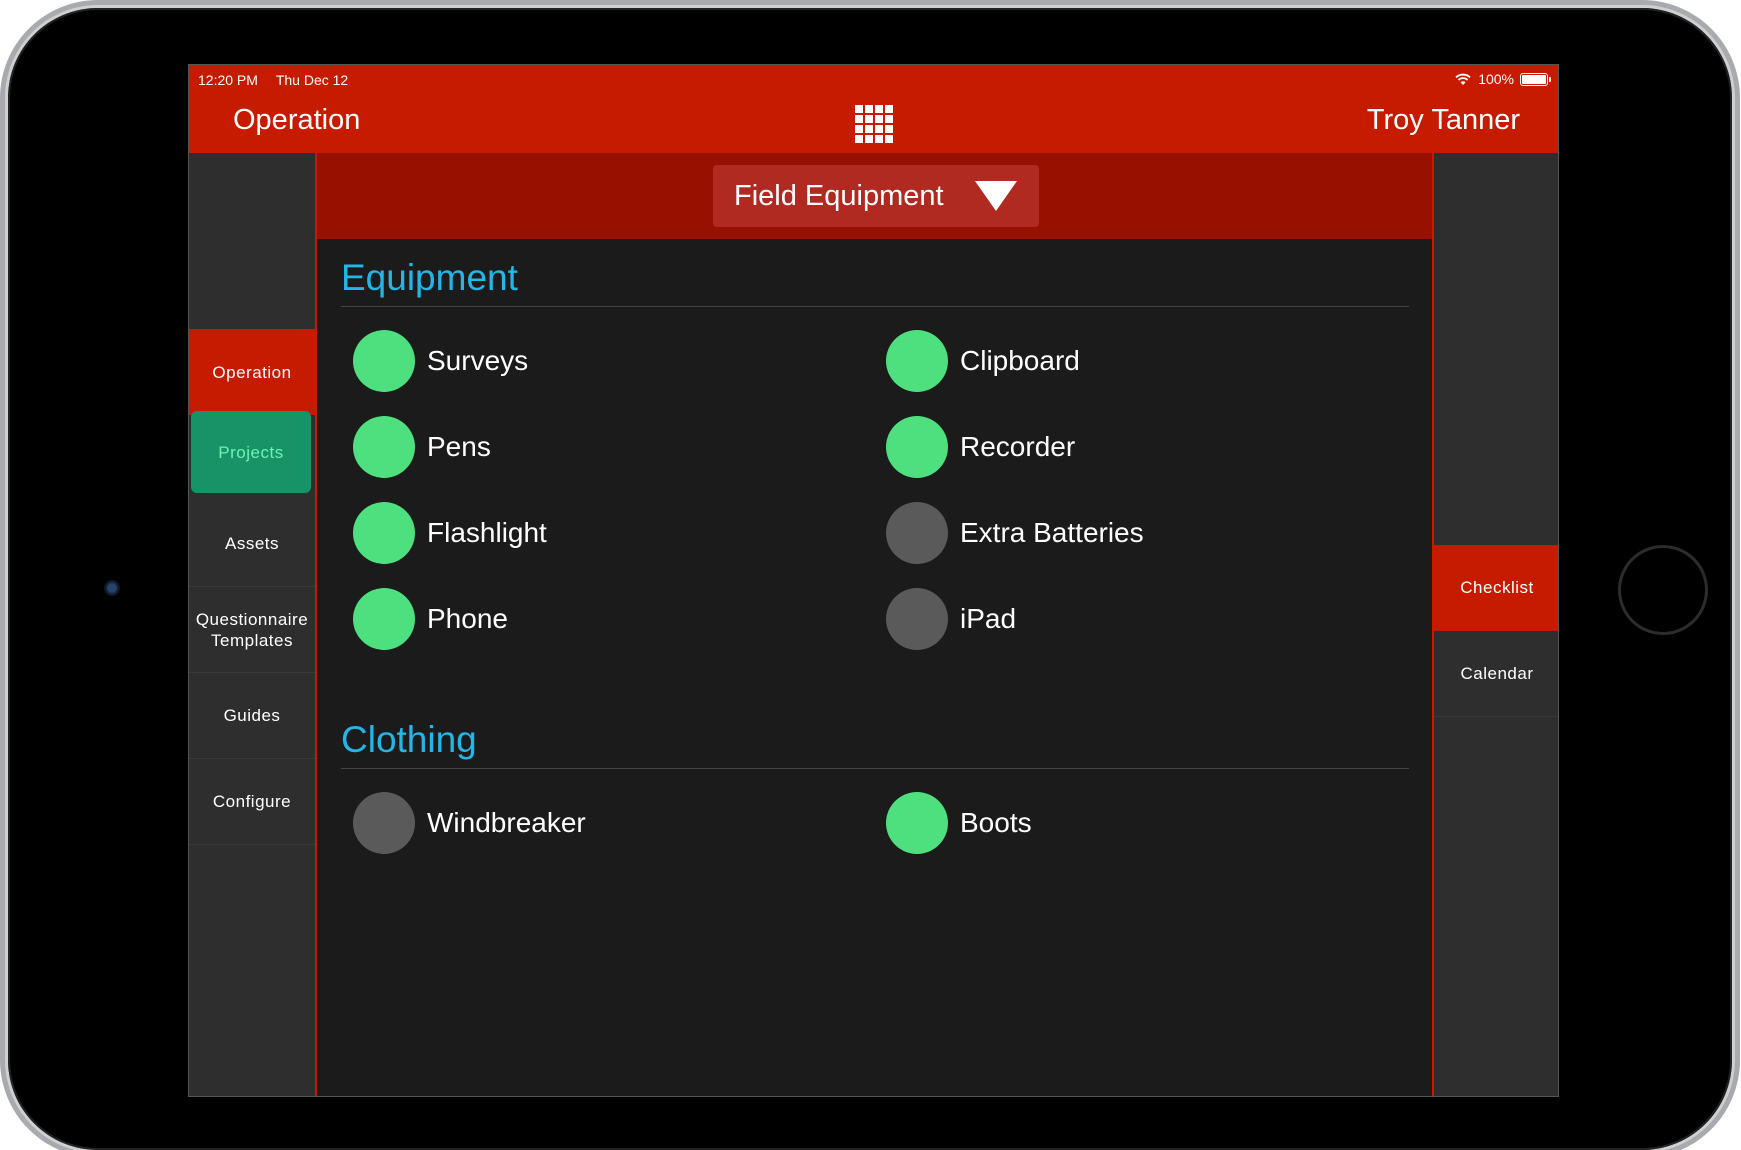 This screenshot has height=1150, width=1741. Describe the element at coordinates (487, 532) in the screenshot. I see `item-label: Flashlight` at that location.